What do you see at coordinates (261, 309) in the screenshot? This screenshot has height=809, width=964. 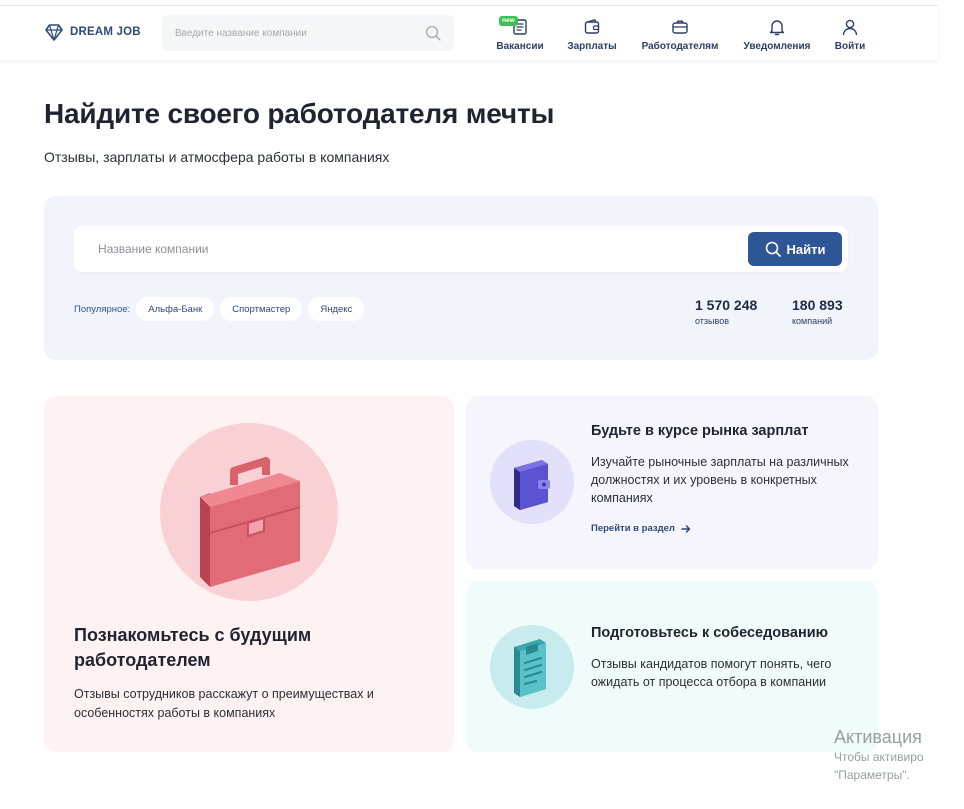 I see `popular-chip: Спортмастер` at bounding box center [261, 309].